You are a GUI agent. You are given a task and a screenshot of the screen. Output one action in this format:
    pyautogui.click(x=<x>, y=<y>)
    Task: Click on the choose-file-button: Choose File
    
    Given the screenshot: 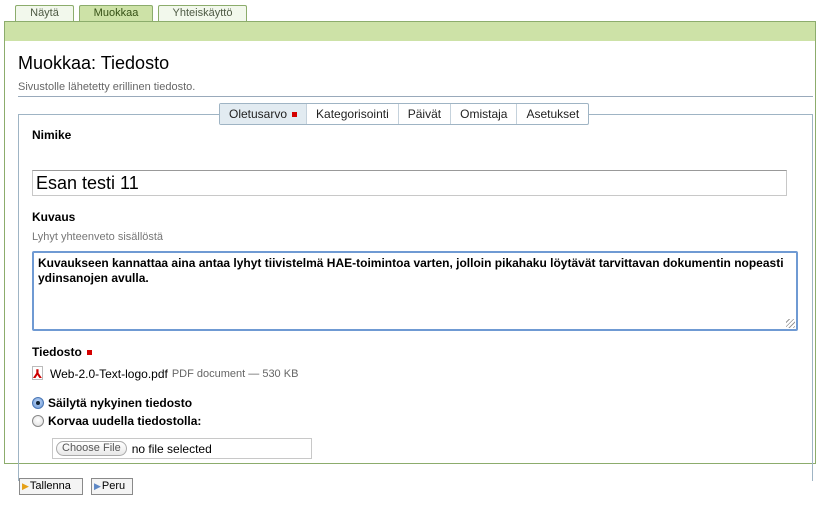 What is the action you would take?
    pyautogui.click(x=91, y=448)
    